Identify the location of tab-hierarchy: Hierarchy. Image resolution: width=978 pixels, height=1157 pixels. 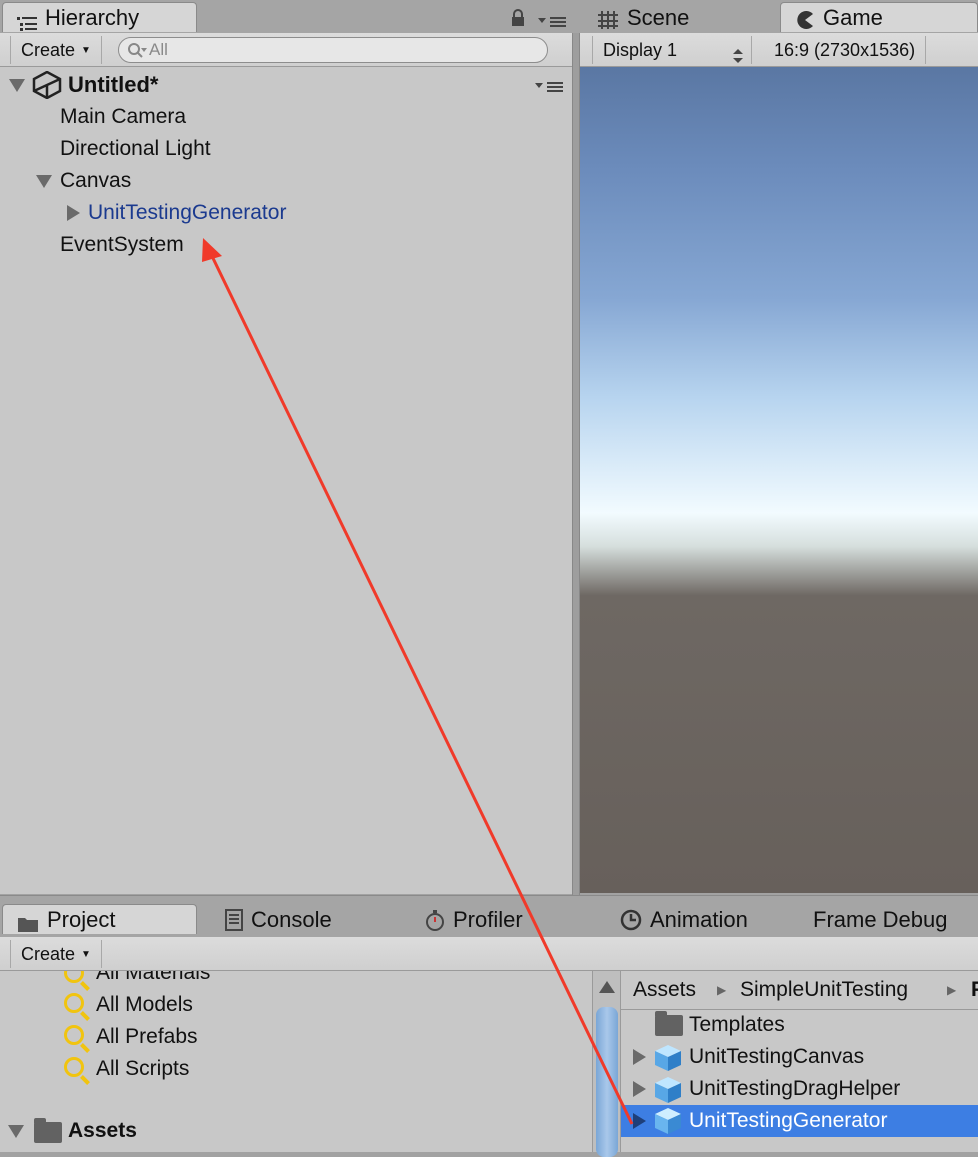
(99, 17).